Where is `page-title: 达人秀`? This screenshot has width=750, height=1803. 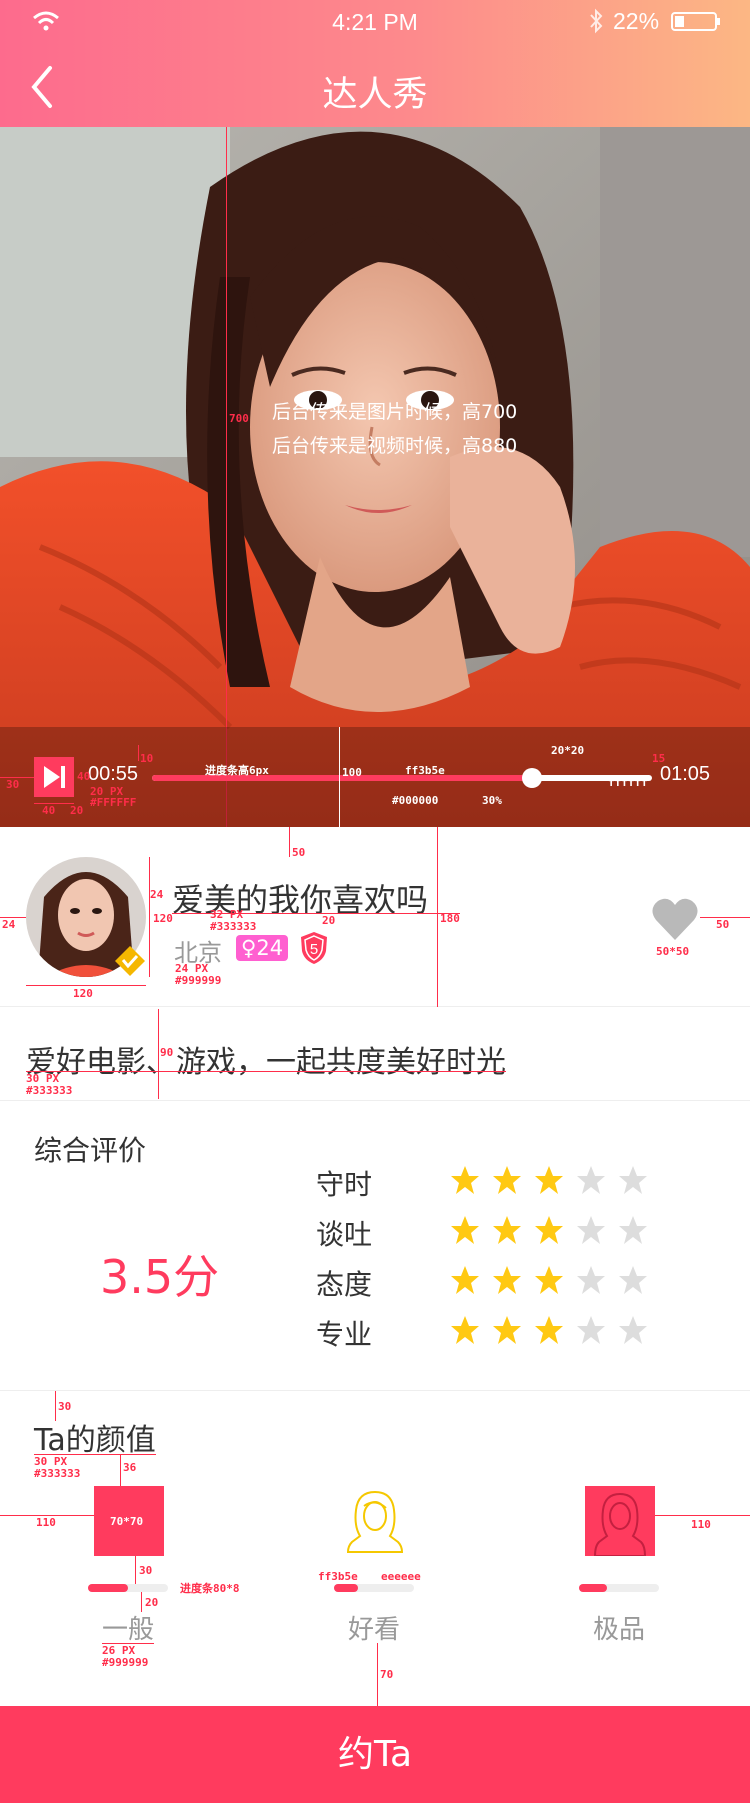
page-title: 达人秀 is located at coordinates (375, 95).